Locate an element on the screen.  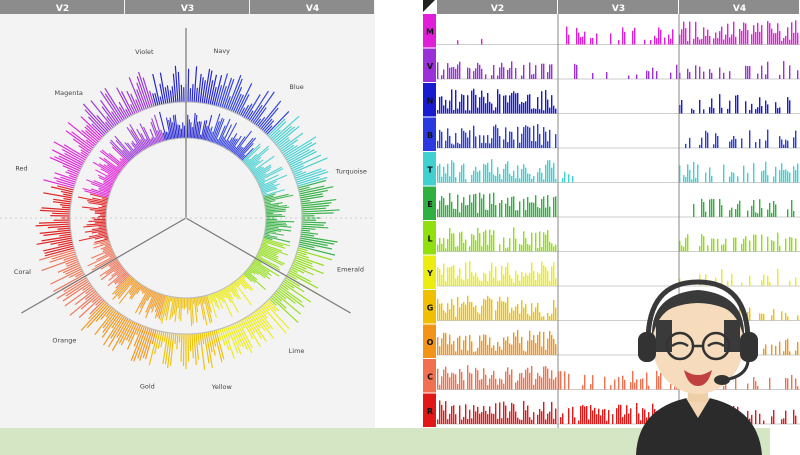
row-label-y: Y is located at coordinates (429, 273).